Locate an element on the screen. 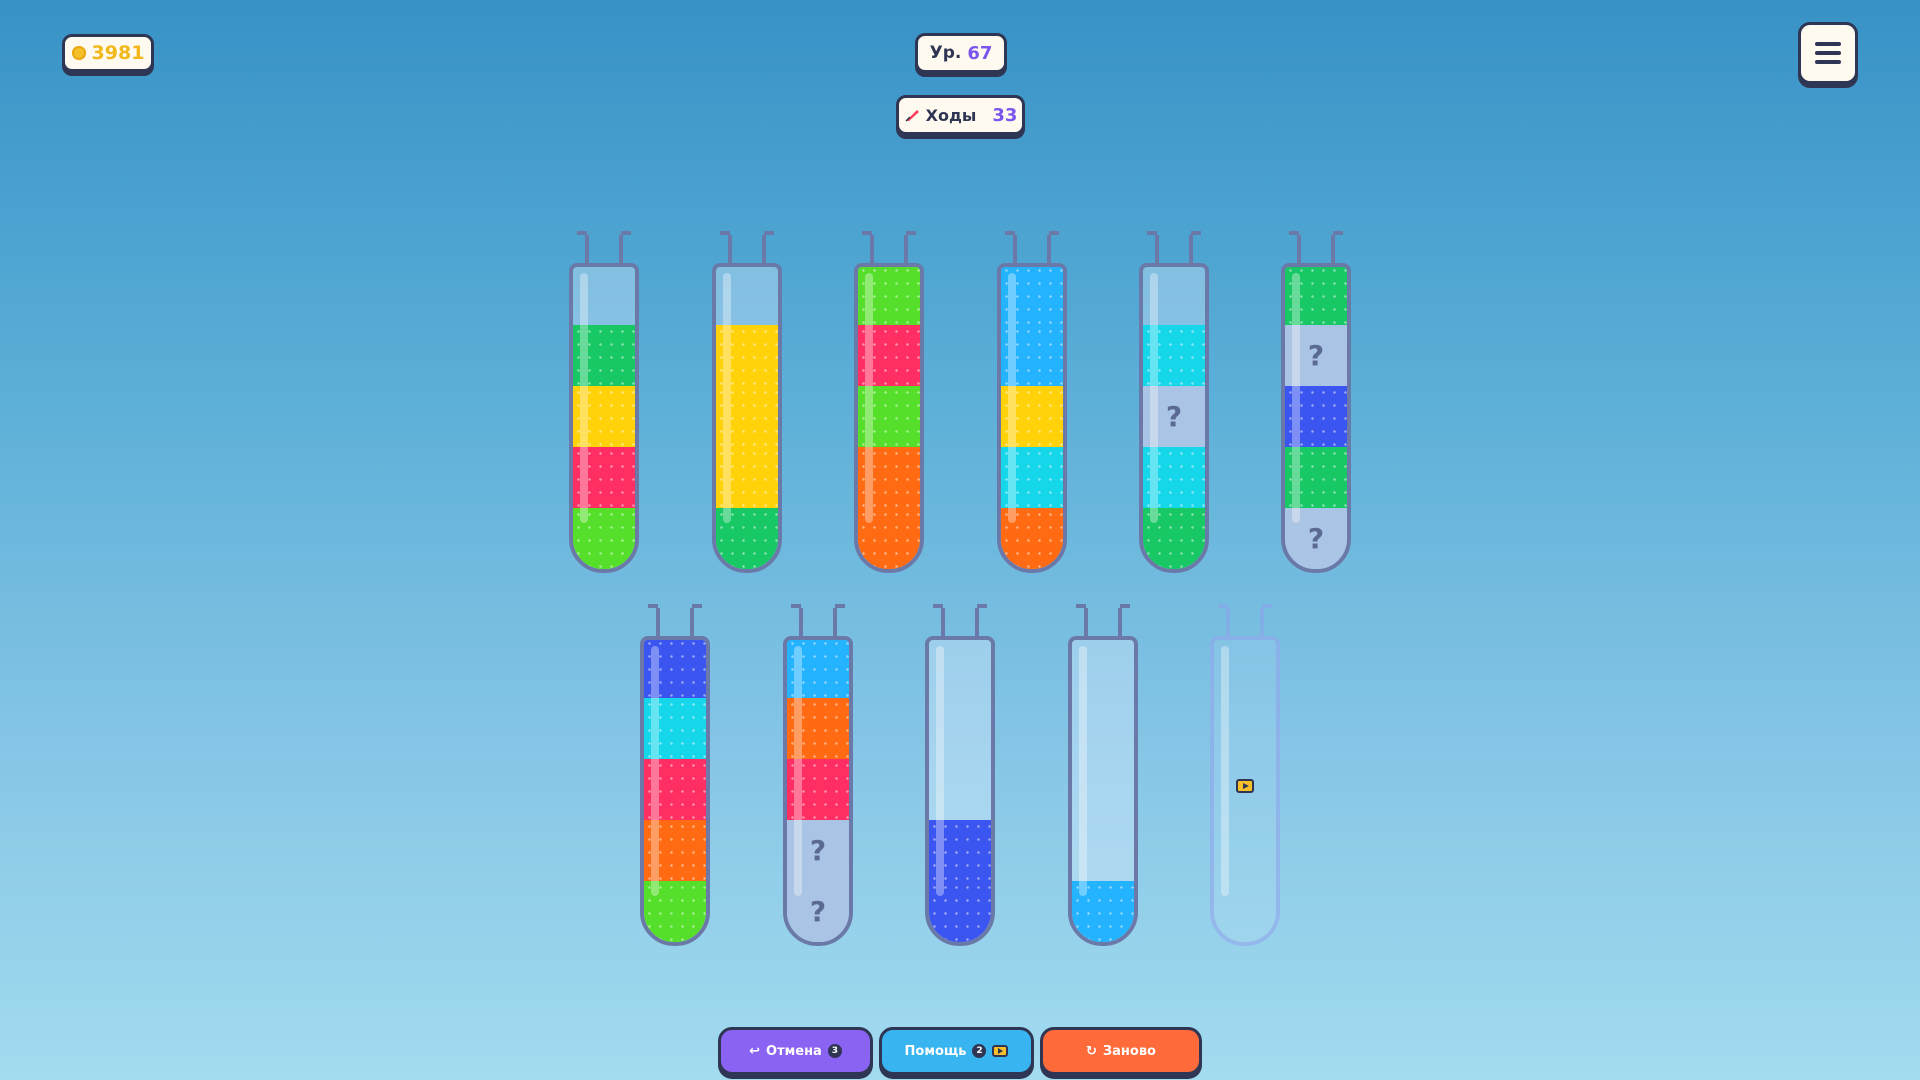  coin-counter: 3981 is located at coordinates (108, 53).